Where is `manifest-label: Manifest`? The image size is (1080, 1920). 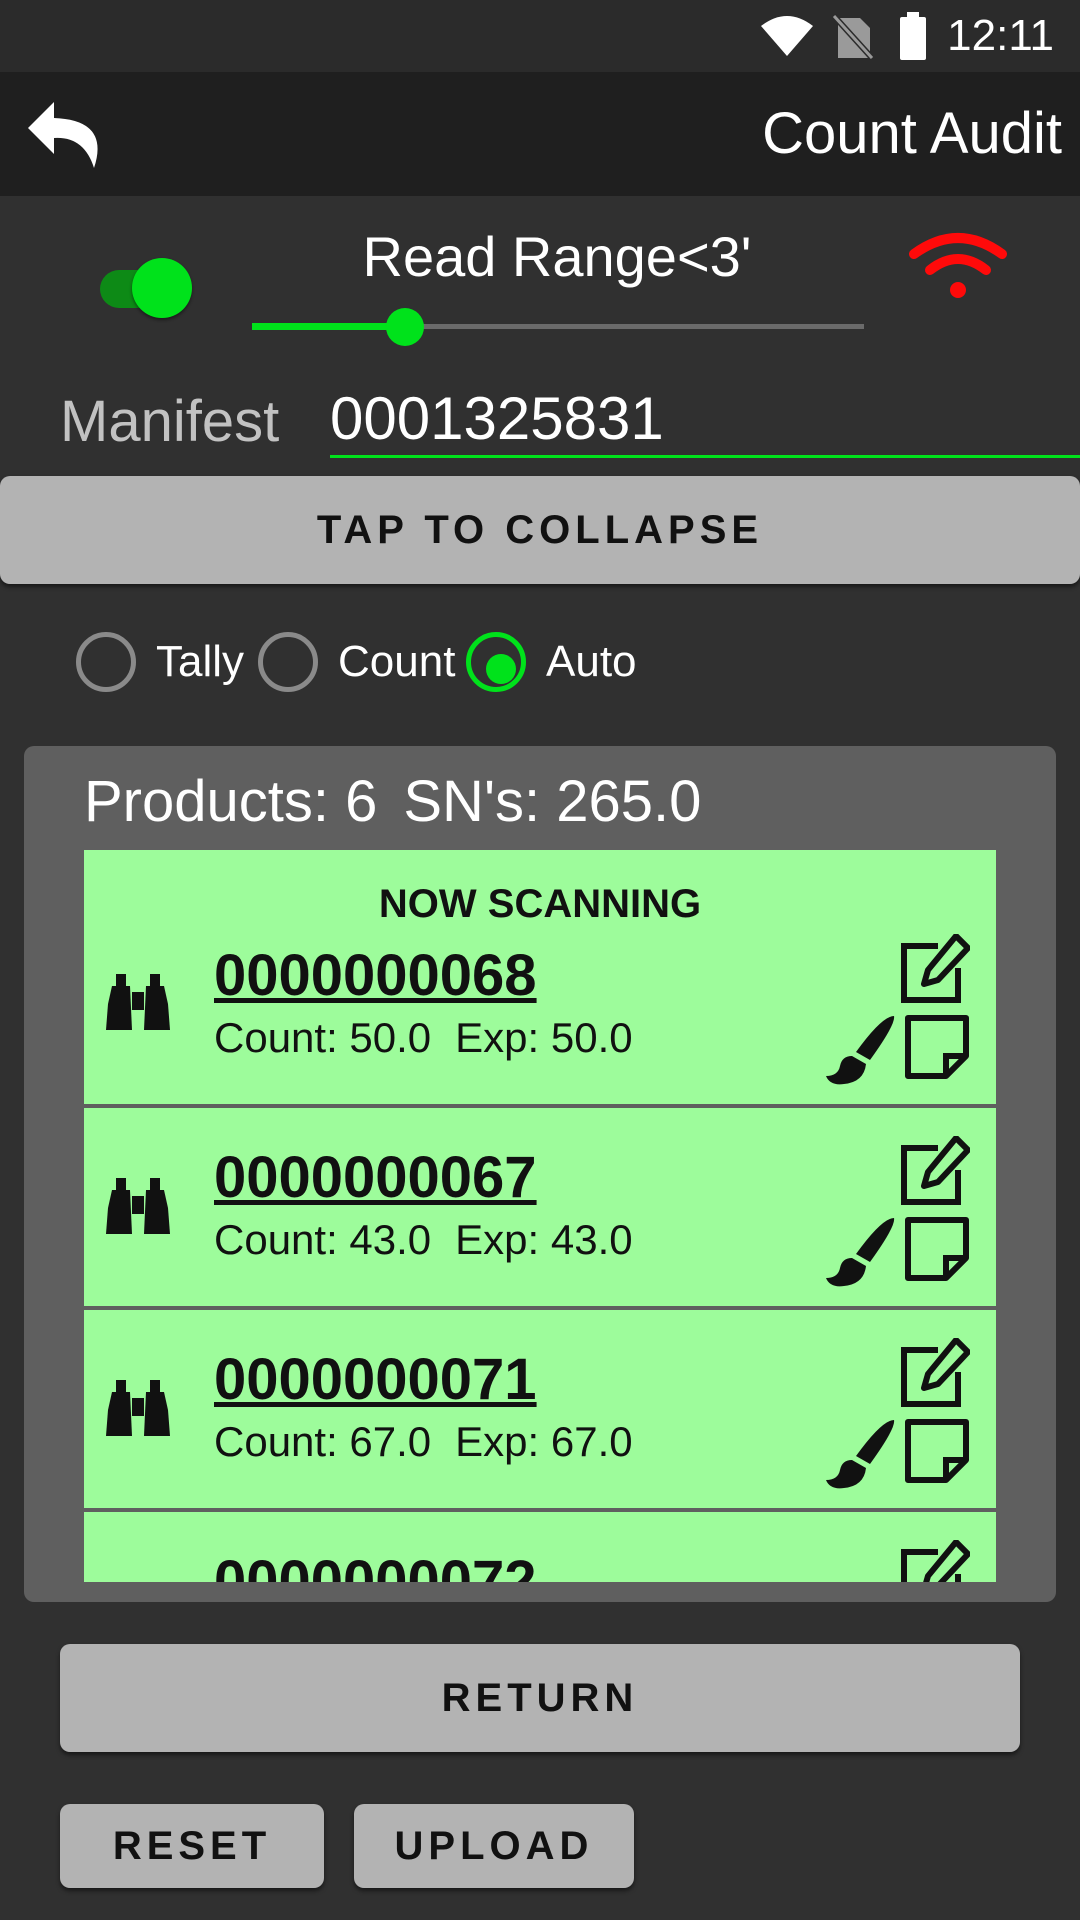 manifest-label: Manifest is located at coordinates (170, 421).